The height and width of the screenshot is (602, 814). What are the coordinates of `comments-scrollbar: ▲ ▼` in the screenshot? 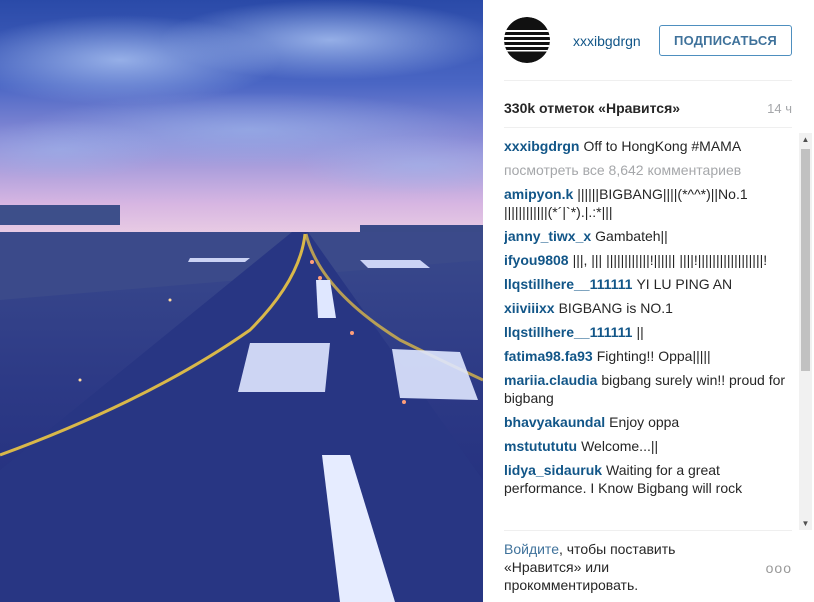 It's located at (805, 331).